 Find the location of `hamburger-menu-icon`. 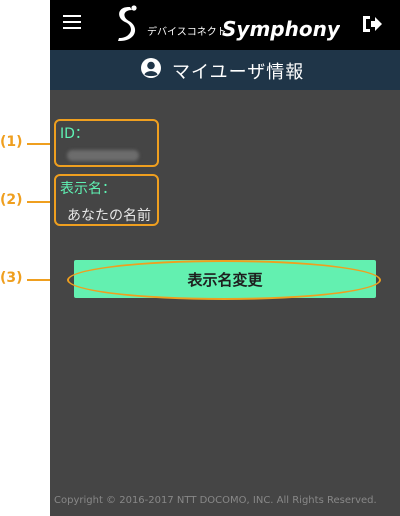

hamburger-menu-icon is located at coordinates (72, 22).